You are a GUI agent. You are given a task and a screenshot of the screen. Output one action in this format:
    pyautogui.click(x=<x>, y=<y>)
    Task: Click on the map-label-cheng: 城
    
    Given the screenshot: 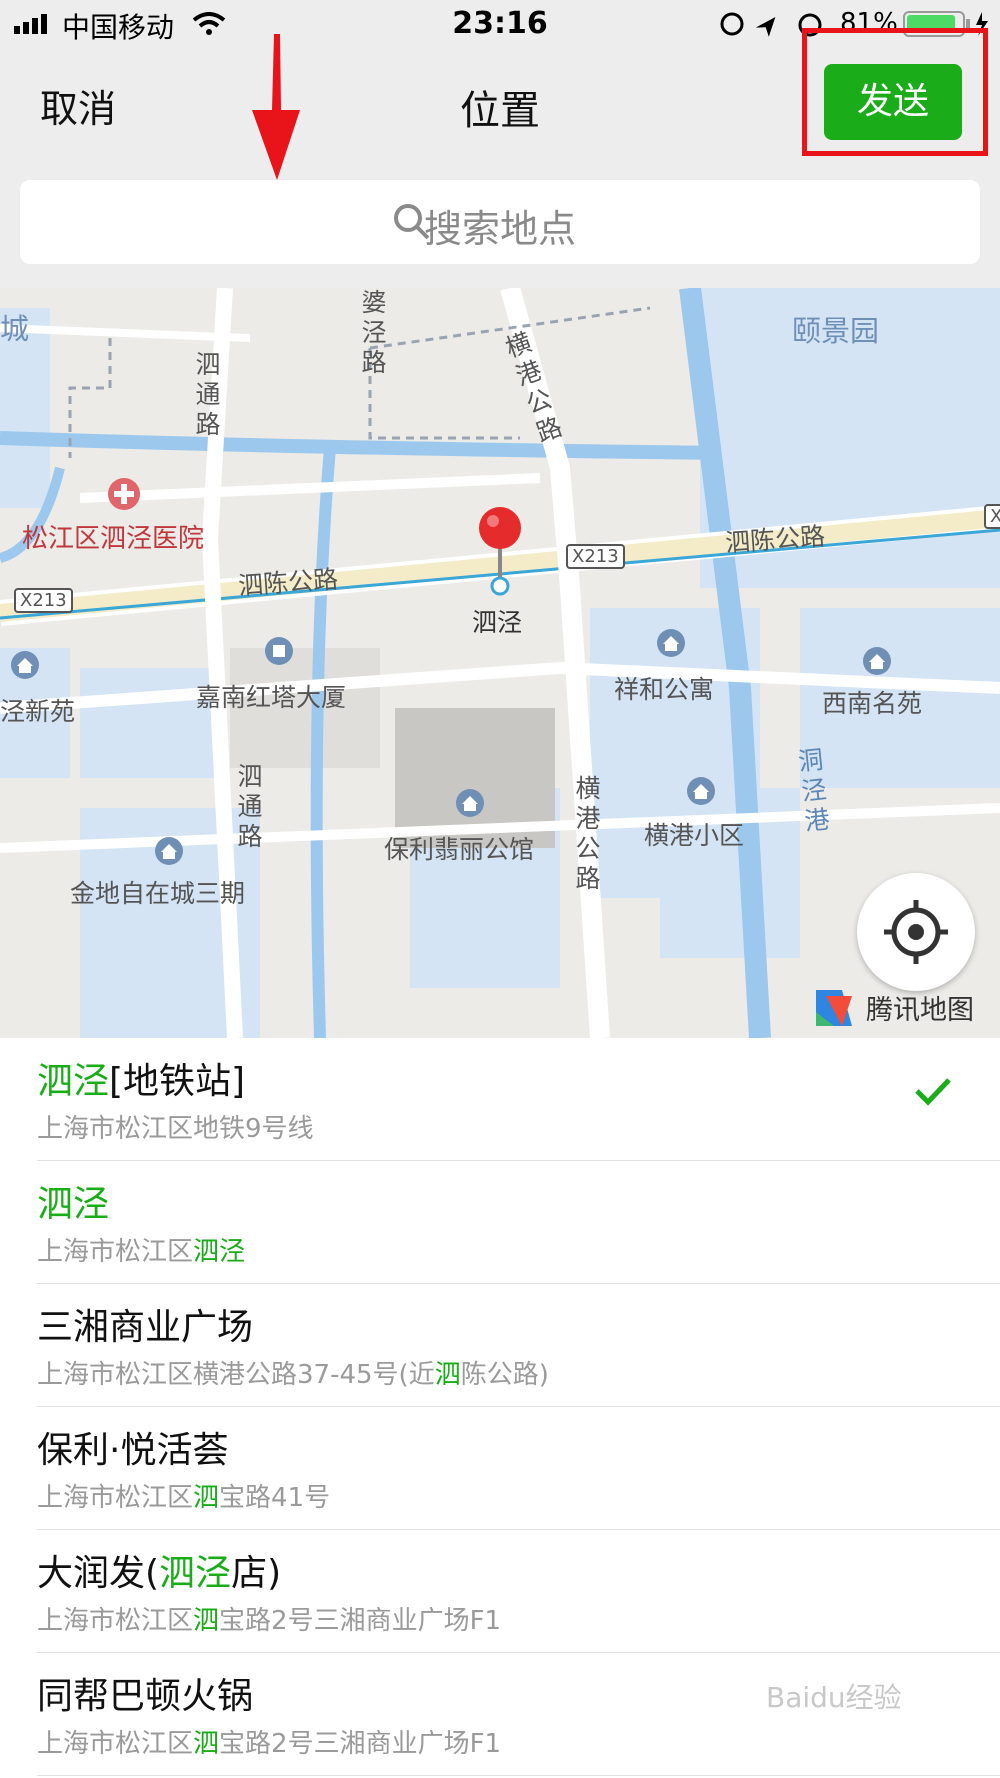 What is the action you would take?
    pyautogui.click(x=15, y=329)
    